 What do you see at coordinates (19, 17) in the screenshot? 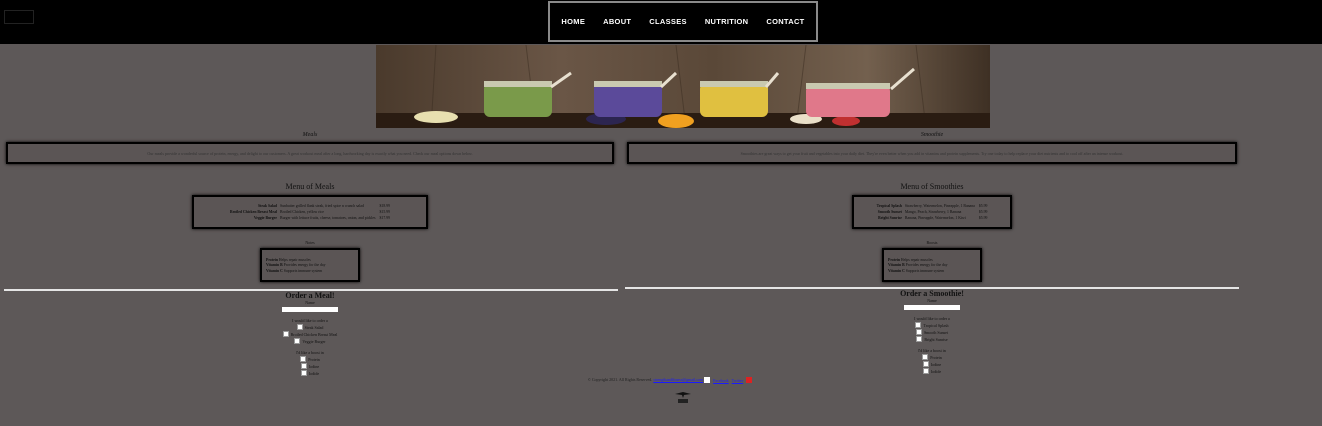
I see `logo` at bounding box center [19, 17].